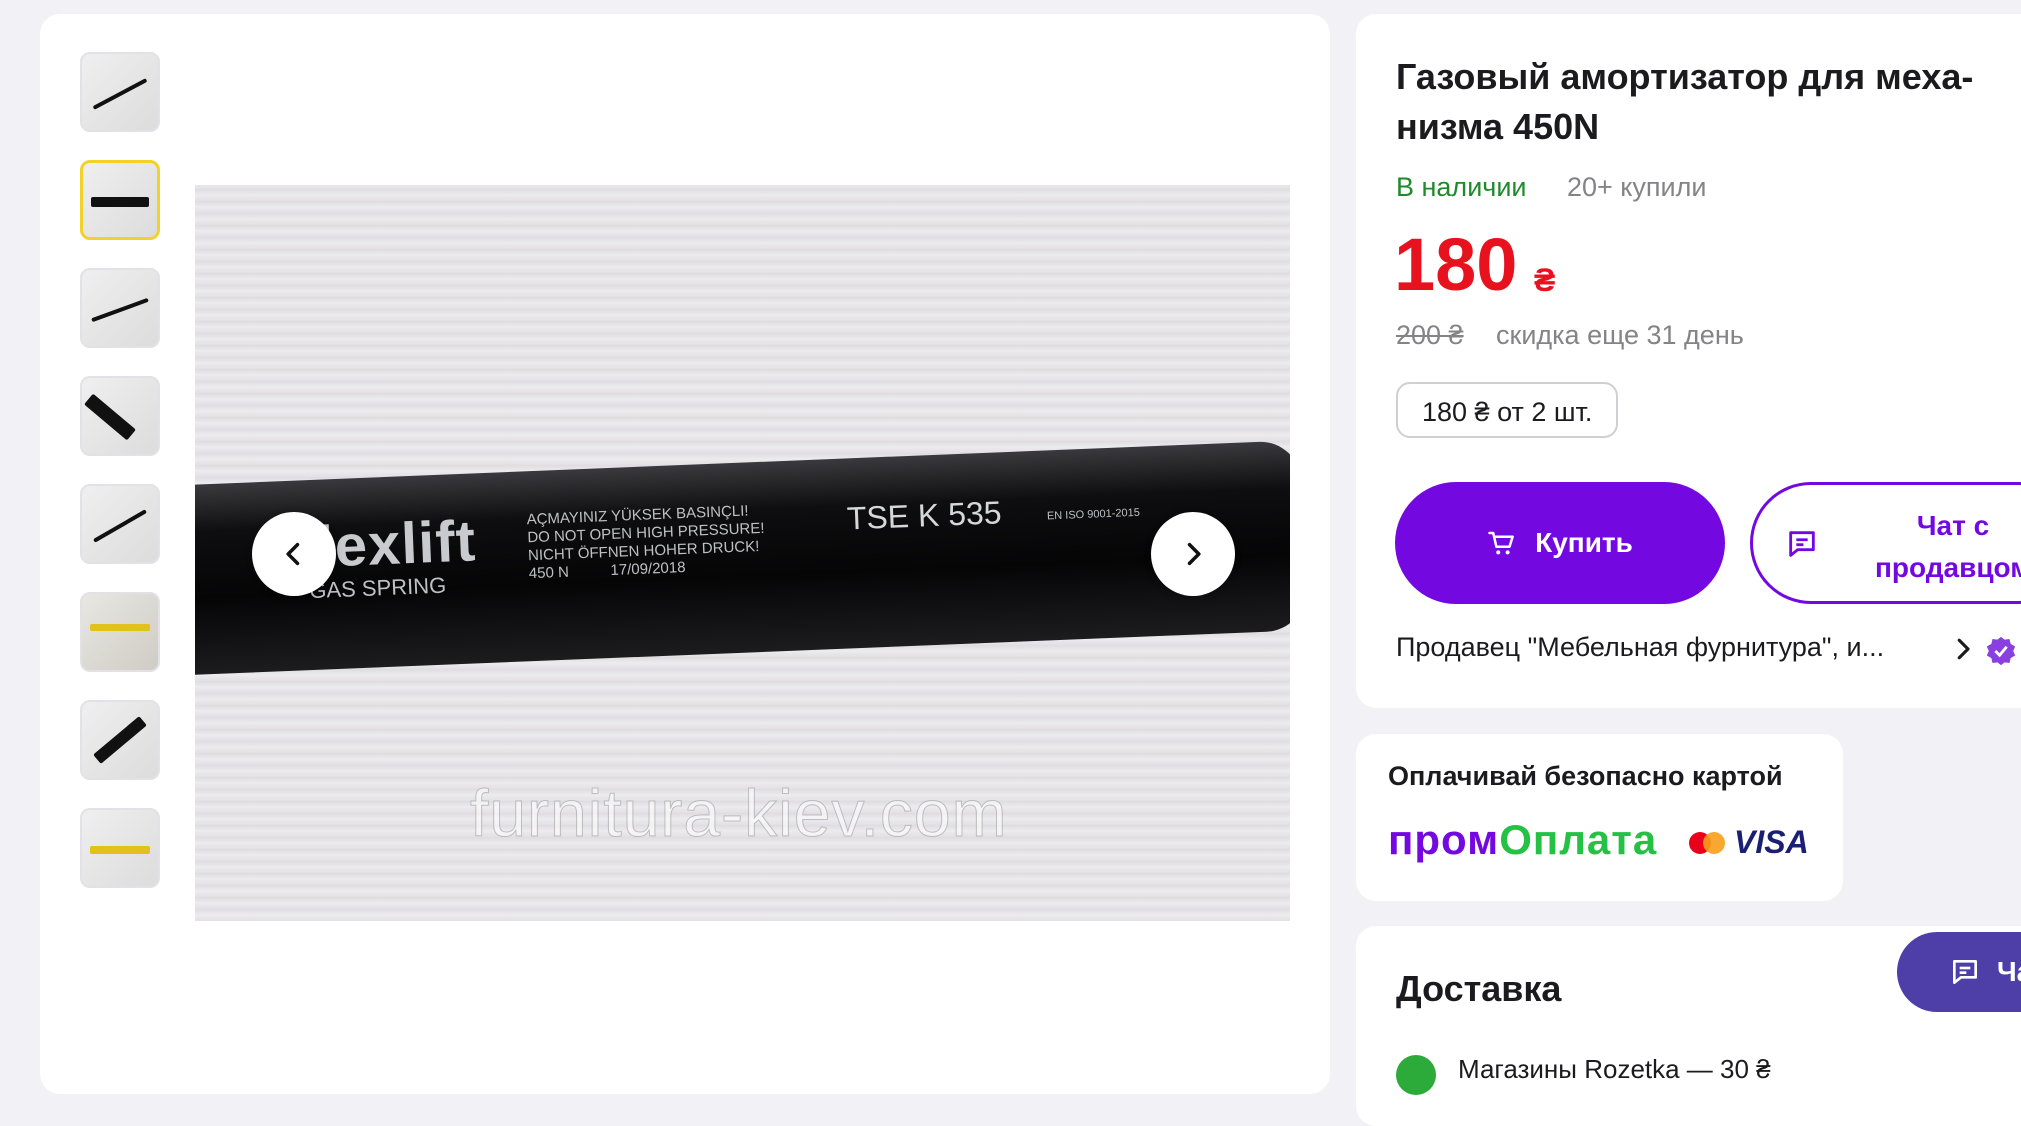 The image size is (2021, 1126). Describe the element at coordinates (1948, 546) in the screenshot. I see `chat-button-label: Чат с продавцом` at that location.